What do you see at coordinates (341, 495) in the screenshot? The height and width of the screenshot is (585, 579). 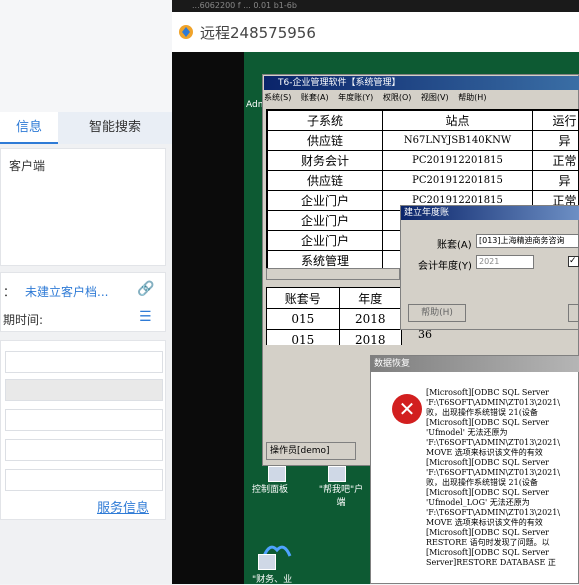 I see `helper-client-label: "帮我吧"户端` at bounding box center [341, 495].